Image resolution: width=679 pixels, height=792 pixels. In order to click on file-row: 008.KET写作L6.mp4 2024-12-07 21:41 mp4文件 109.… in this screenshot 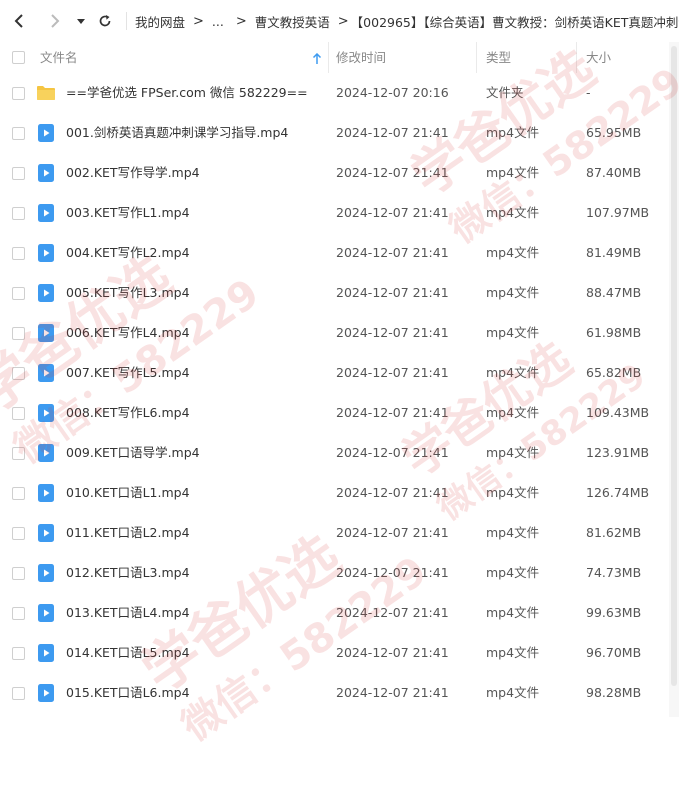, I will do `click(334, 413)`.